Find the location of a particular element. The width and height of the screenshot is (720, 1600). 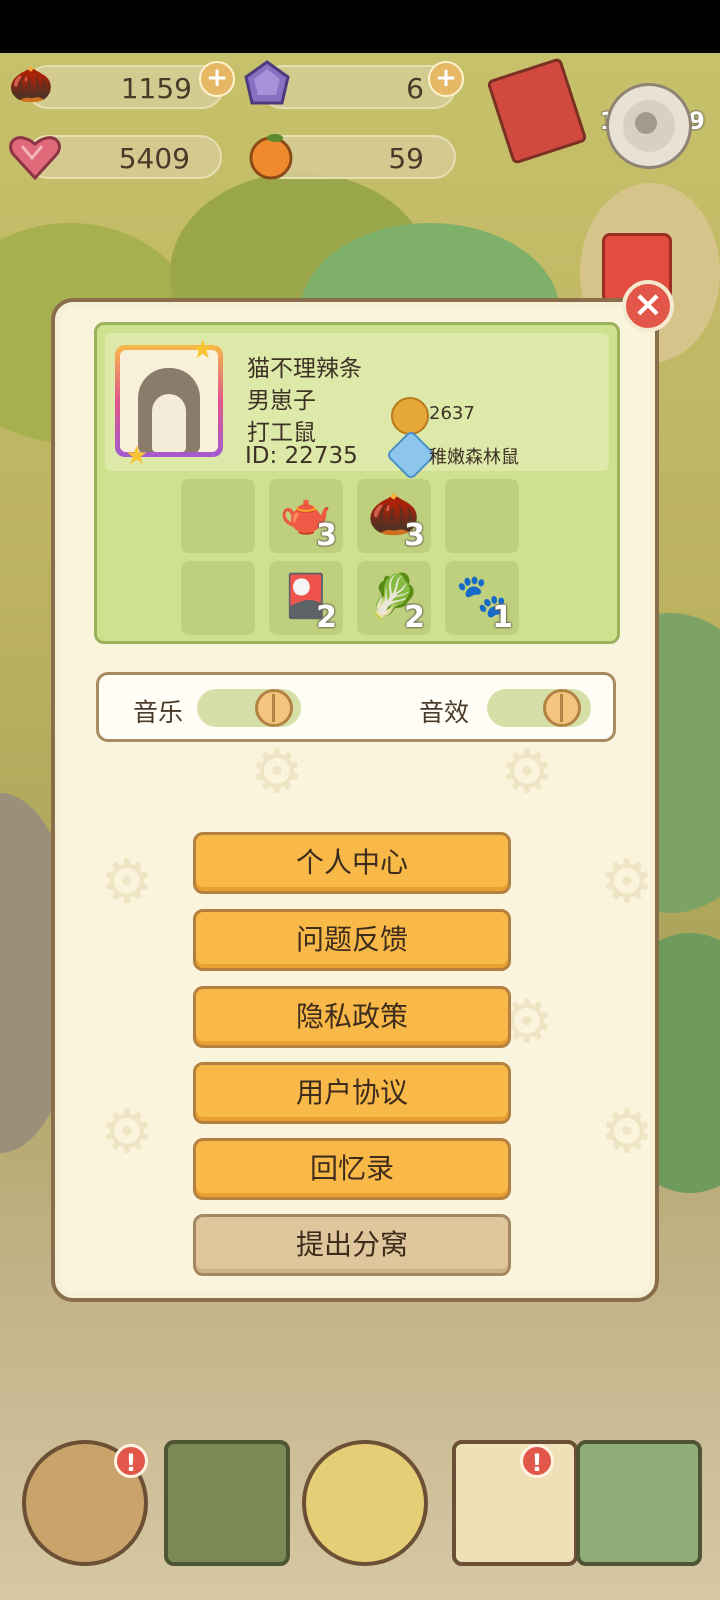

music-toggle-knob is located at coordinates (274, 708).